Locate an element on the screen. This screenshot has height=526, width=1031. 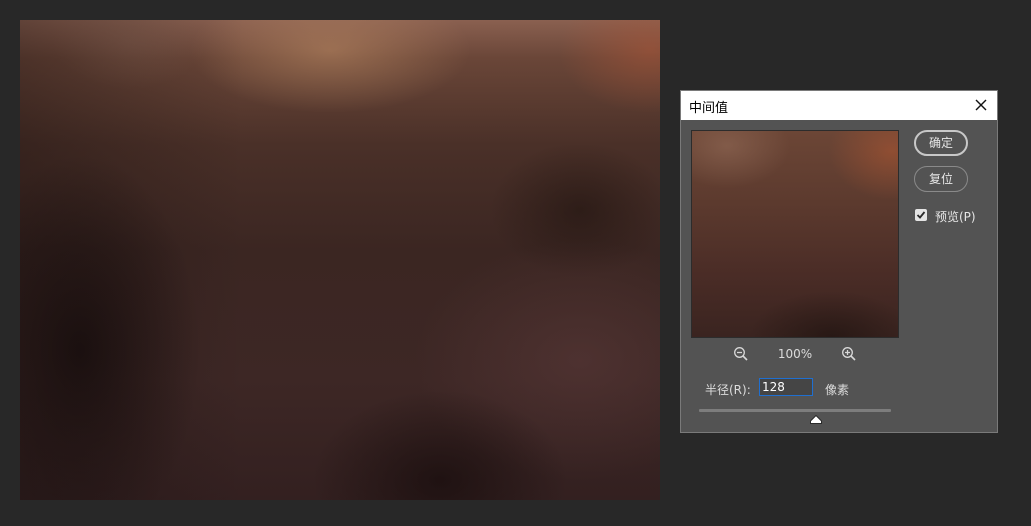
radius-slider is located at coordinates (795, 416).